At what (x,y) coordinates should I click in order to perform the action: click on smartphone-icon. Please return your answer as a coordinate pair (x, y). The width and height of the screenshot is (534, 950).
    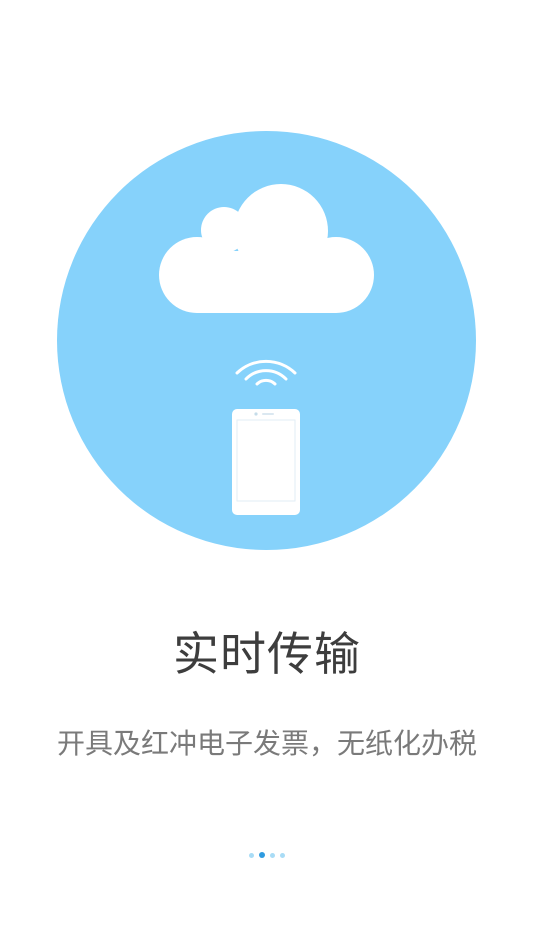
    Looking at the image, I should click on (266, 462).